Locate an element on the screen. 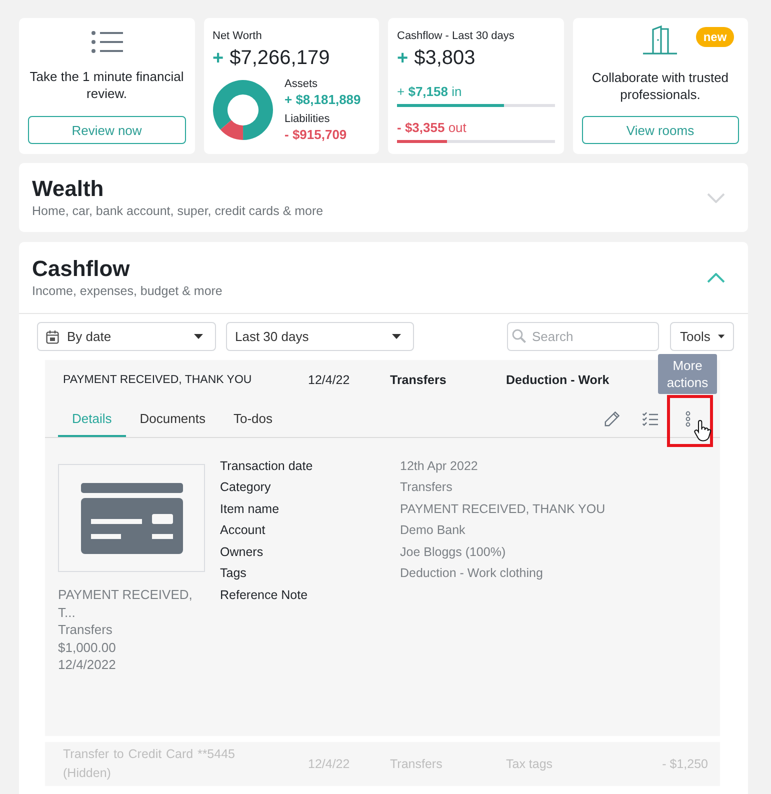 The image size is (771, 794). detail-label: Item name is located at coordinates (250, 509).